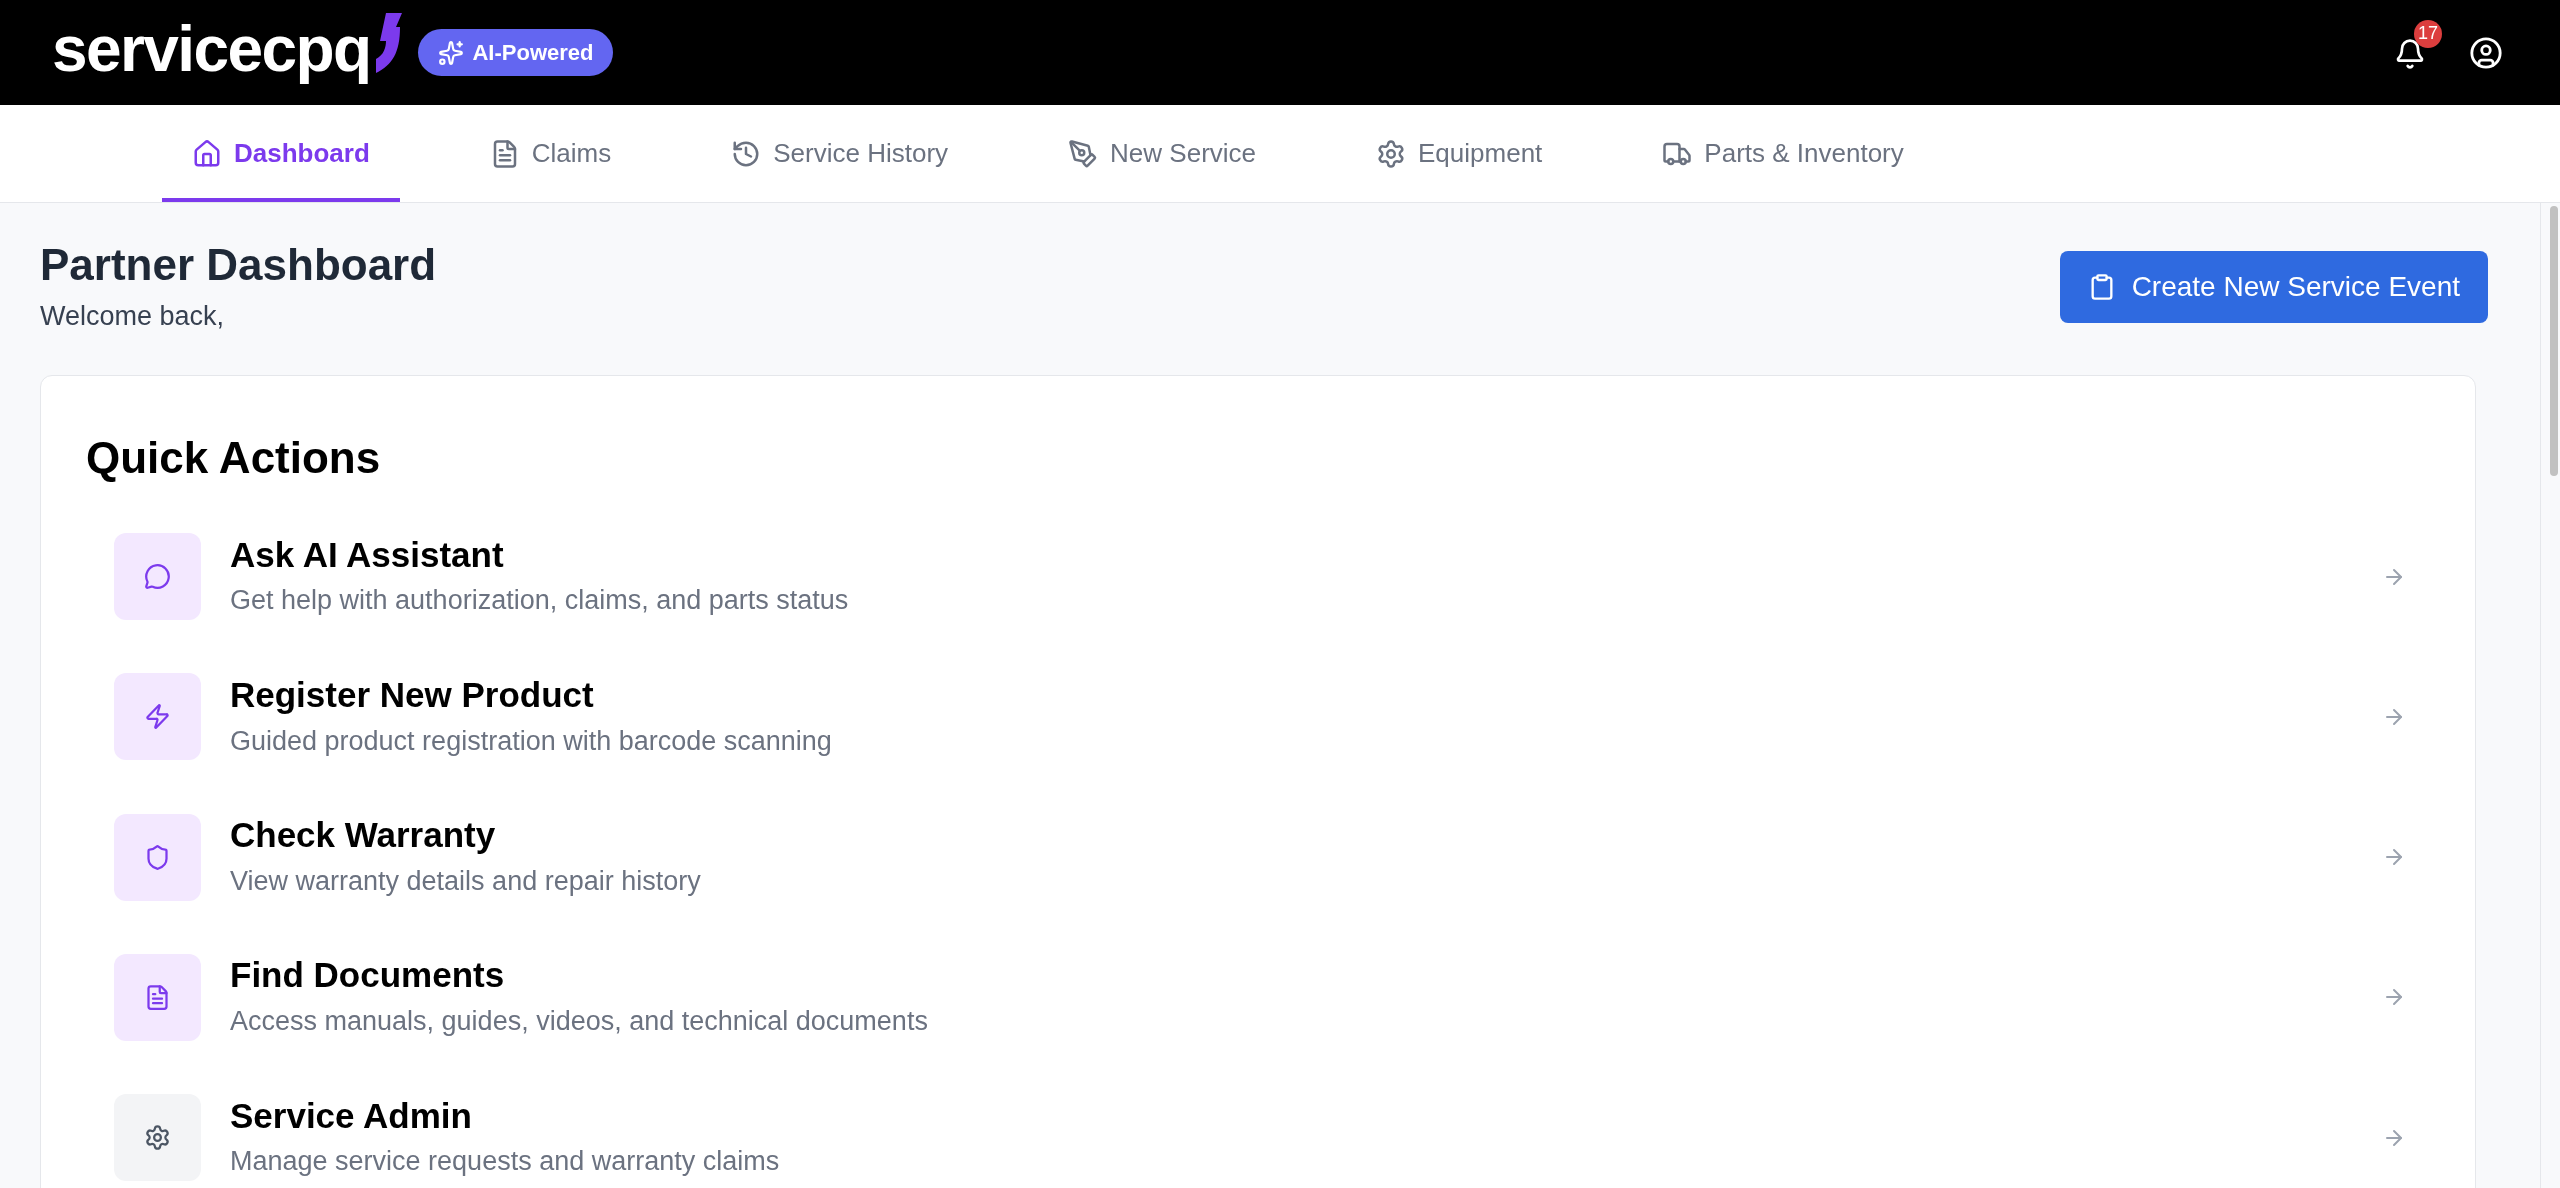  What do you see at coordinates (1258, 997) in the screenshot?
I see `quick-action-item: Find Documents Access manuals, guides, videos, and technical documents` at bounding box center [1258, 997].